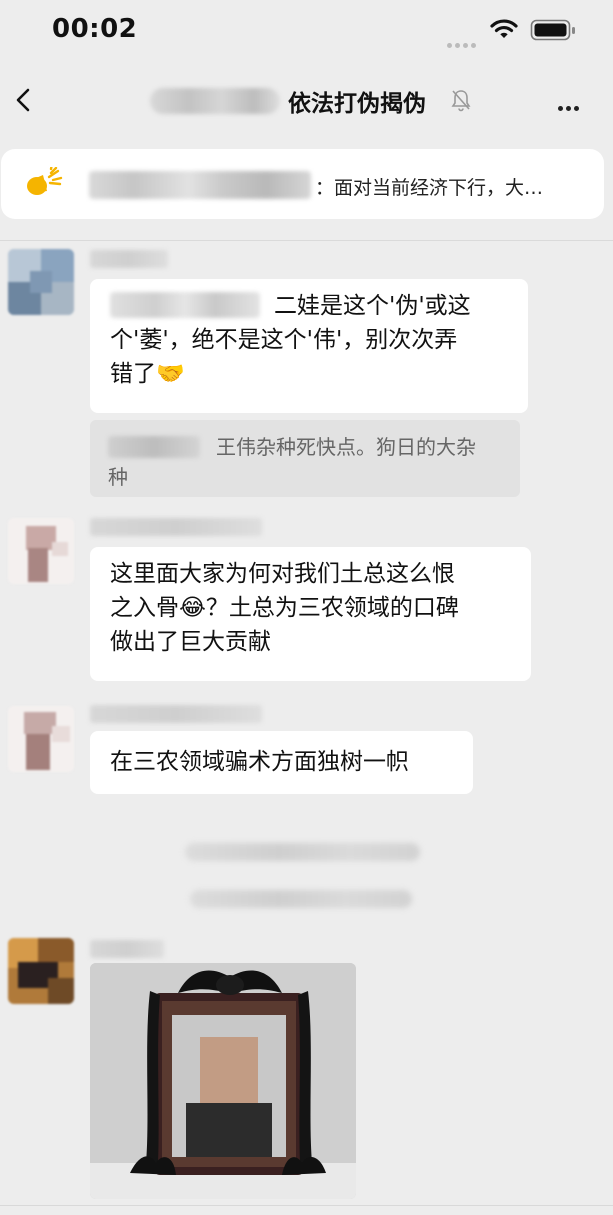 This screenshot has width=613, height=1215. What do you see at coordinates (200, 185) in the screenshot?
I see `announcement-author-redacted` at bounding box center [200, 185].